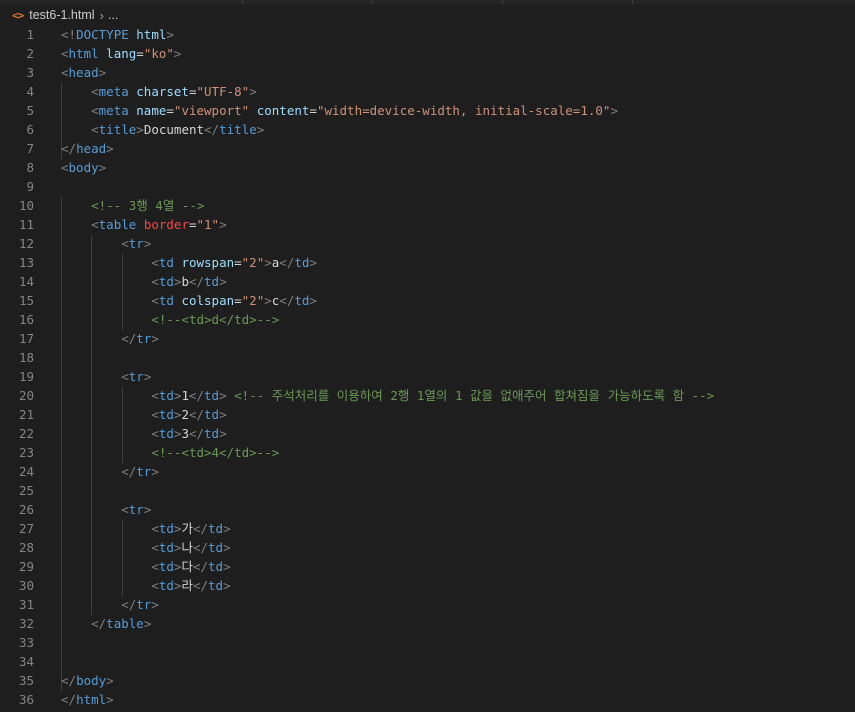 The height and width of the screenshot is (712, 855). What do you see at coordinates (427, 91) in the screenshot?
I see `code-line: 4 <meta charset="UTF-8">` at bounding box center [427, 91].